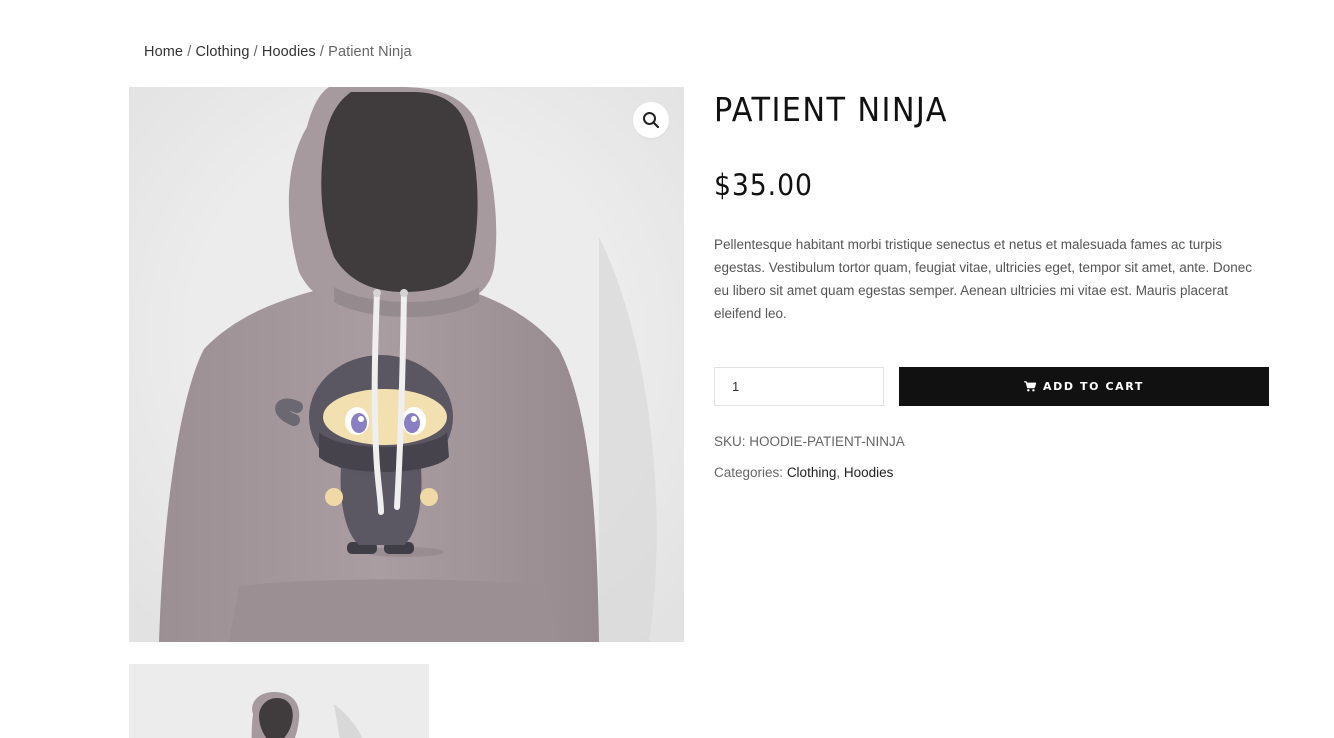 This screenshot has height=738, width=1334. I want to click on product-price: $35.00, so click(763, 184).